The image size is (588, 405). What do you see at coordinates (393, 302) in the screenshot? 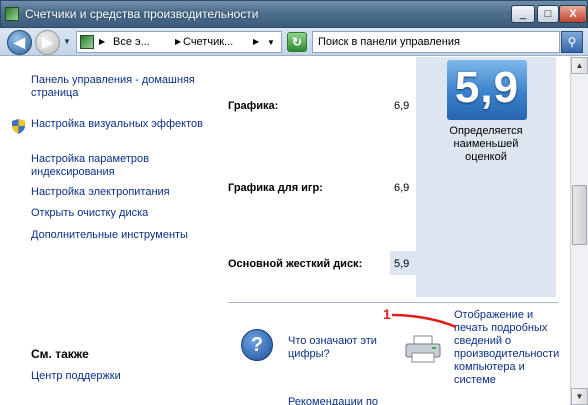
I see `divider` at bounding box center [393, 302].